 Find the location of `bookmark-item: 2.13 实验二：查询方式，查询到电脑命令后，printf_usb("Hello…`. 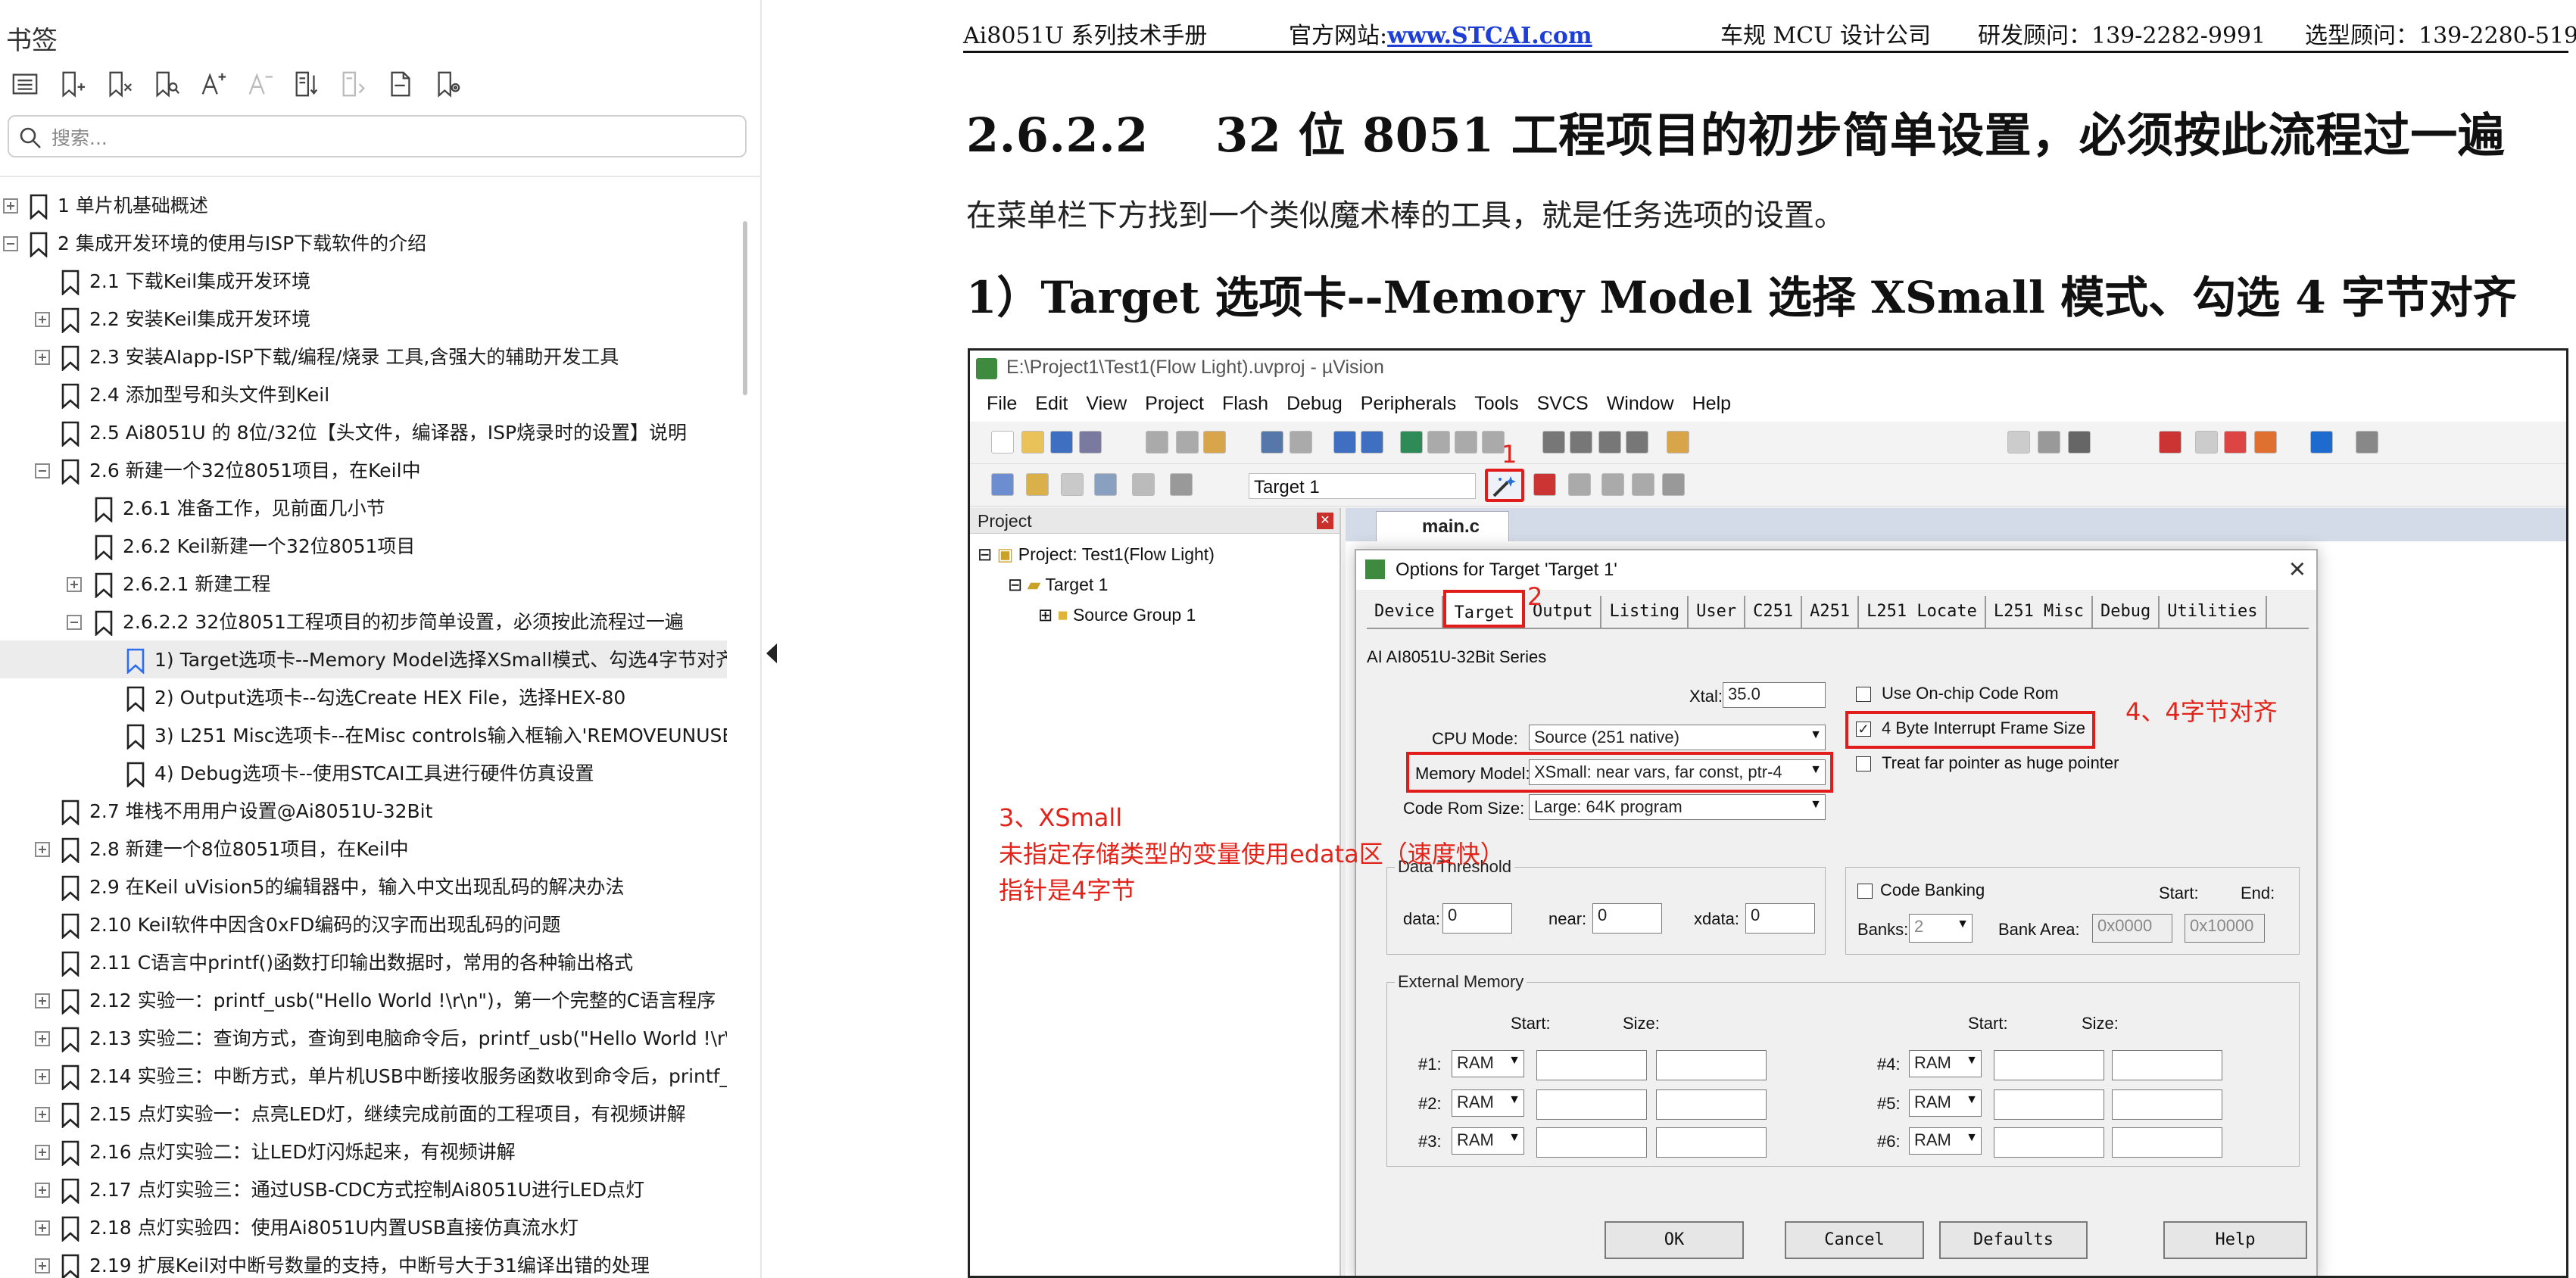

bookmark-item: 2.13 实验二：查询方式，查询到电脑命令后，printf_usb("Hello… is located at coordinates (363, 1038).